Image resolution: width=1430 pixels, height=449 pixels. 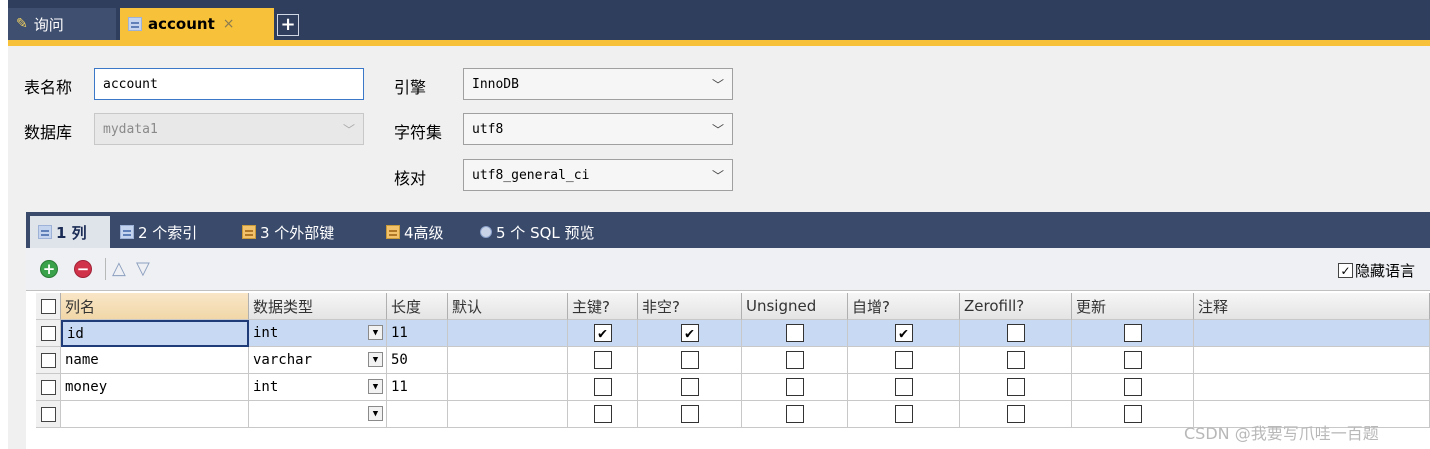 What do you see at coordinates (155, 414) in the screenshot?
I see `column-name-cell` at bounding box center [155, 414].